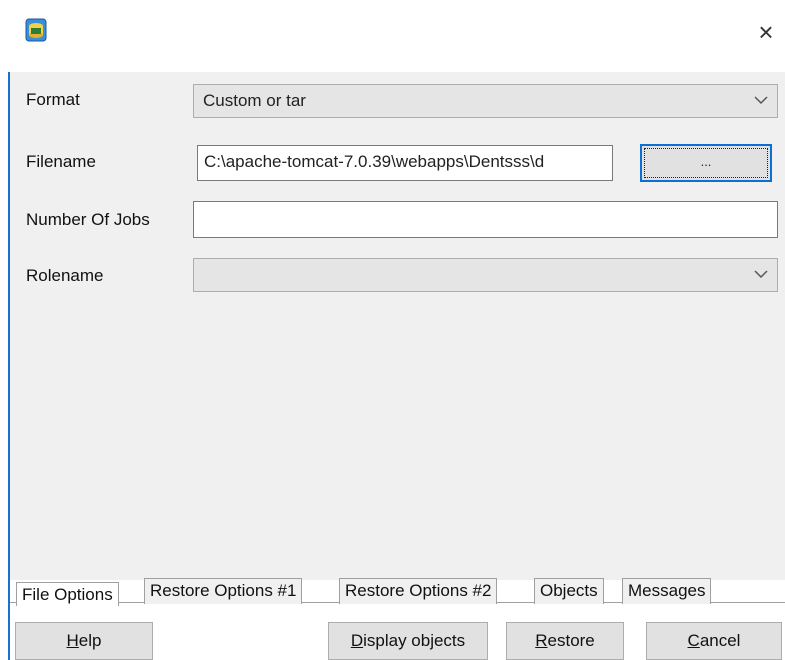  Describe the element at coordinates (569, 591) in the screenshot. I see `tab-objects: Objects` at that location.